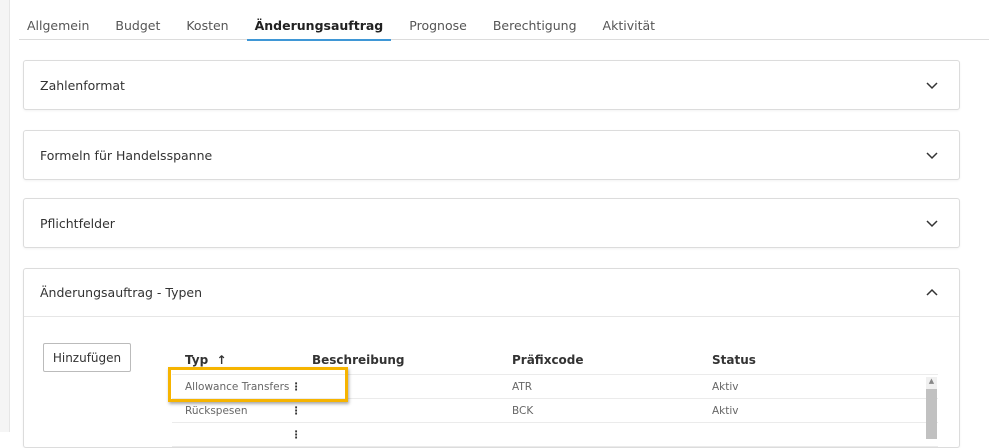 Image resolution: width=989 pixels, height=448 pixels. What do you see at coordinates (216, 410) in the screenshot?
I see `cell-typ: Rückspesen` at bounding box center [216, 410].